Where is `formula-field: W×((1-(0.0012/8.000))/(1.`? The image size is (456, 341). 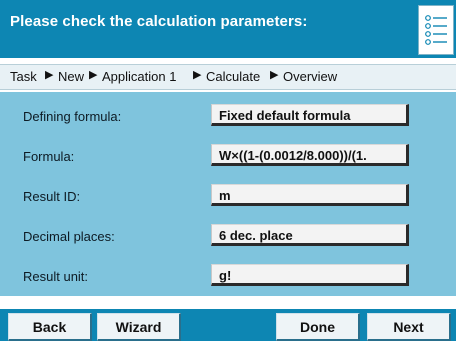
formula-field: W×((1-(0.0012/8.000))/(1. is located at coordinates (310, 155).